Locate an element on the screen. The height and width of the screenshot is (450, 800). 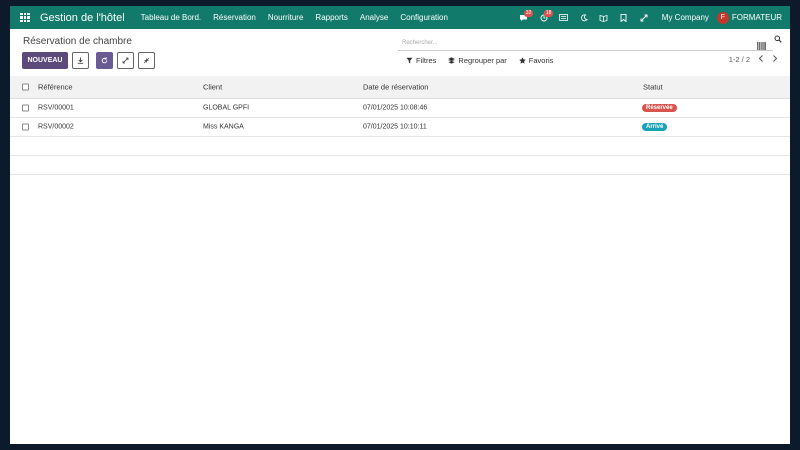
expand-button is located at coordinates (125, 60).